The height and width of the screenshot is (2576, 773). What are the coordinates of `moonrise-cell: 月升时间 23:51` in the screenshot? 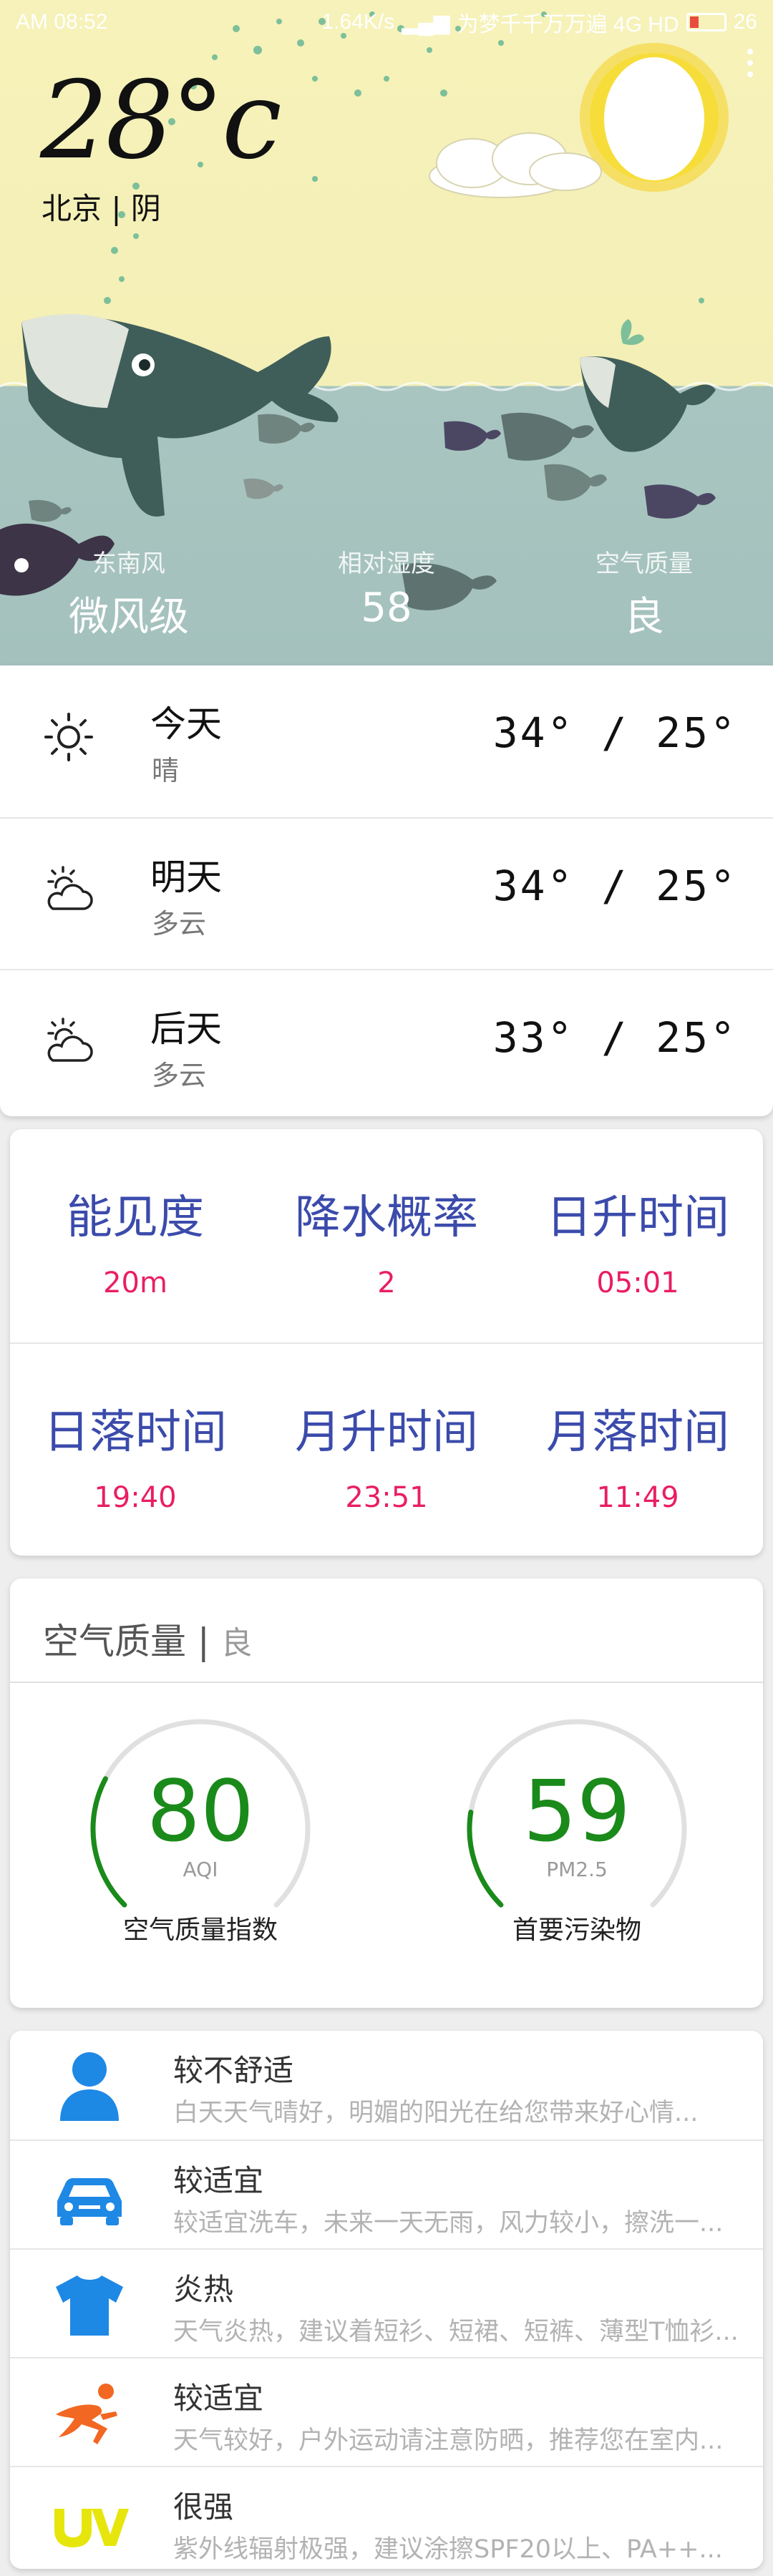 It's located at (386, 1454).